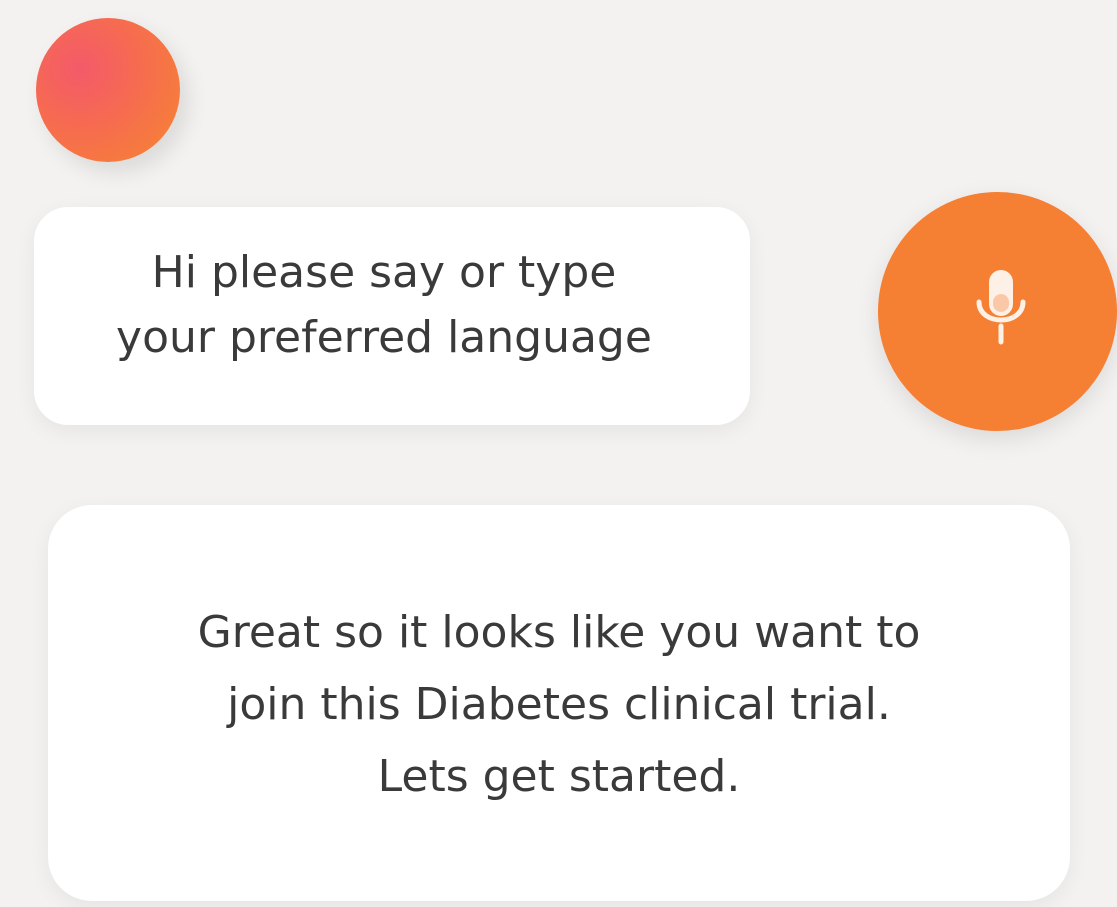  Describe the element at coordinates (108, 90) in the screenshot. I see `assistant-avatar` at that location.